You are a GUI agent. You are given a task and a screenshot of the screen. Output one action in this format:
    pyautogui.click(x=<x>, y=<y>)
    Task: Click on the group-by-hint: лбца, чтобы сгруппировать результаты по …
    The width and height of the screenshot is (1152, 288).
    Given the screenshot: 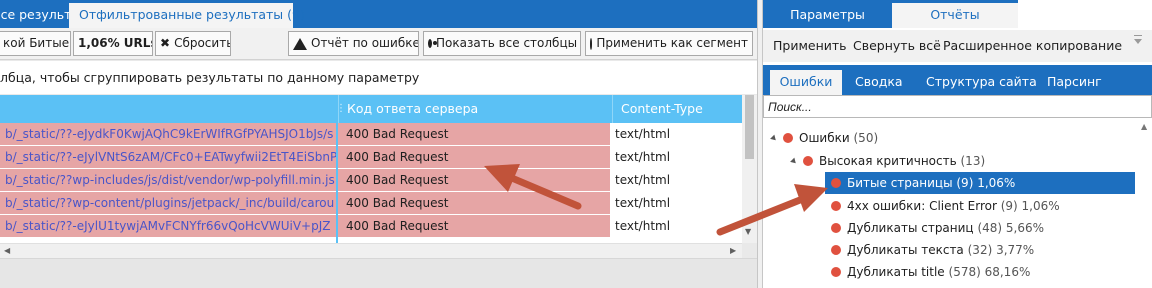 What is the action you would take?
    pyautogui.click(x=378, y=77)
    